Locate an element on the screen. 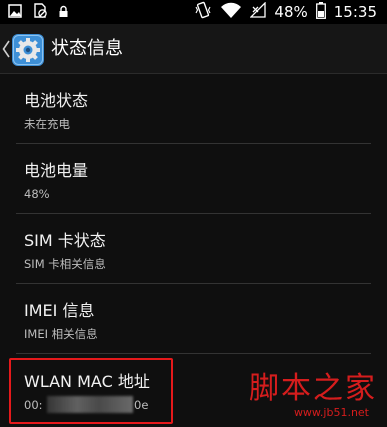 The image size is (387, 427). item-title: 电池电量 is located at coordinates (56, 170).